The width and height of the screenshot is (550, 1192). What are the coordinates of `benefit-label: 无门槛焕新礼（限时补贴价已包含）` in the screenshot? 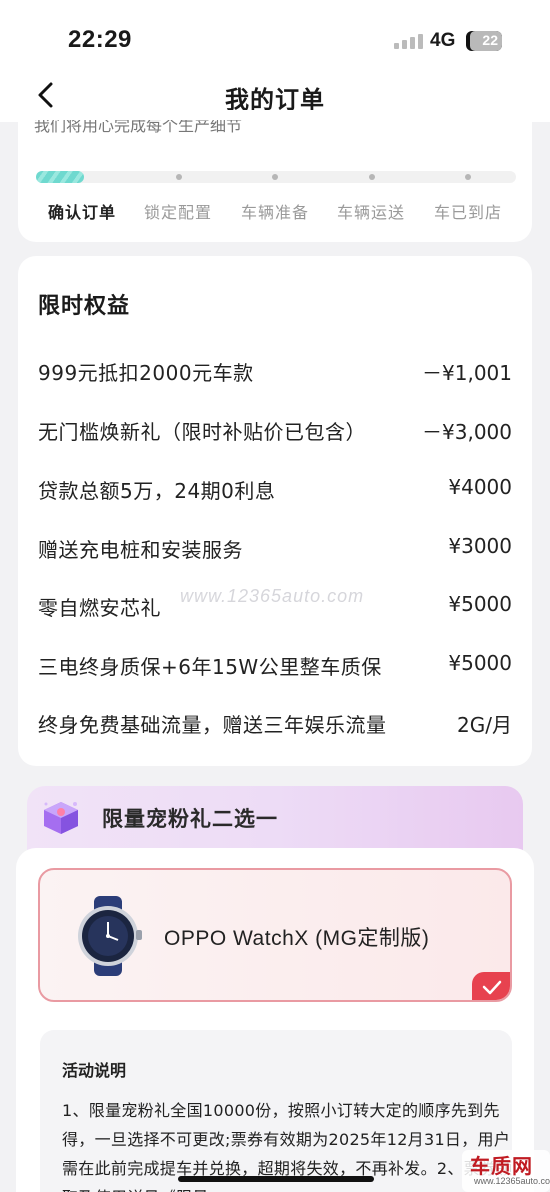 It's located at (202, 432).